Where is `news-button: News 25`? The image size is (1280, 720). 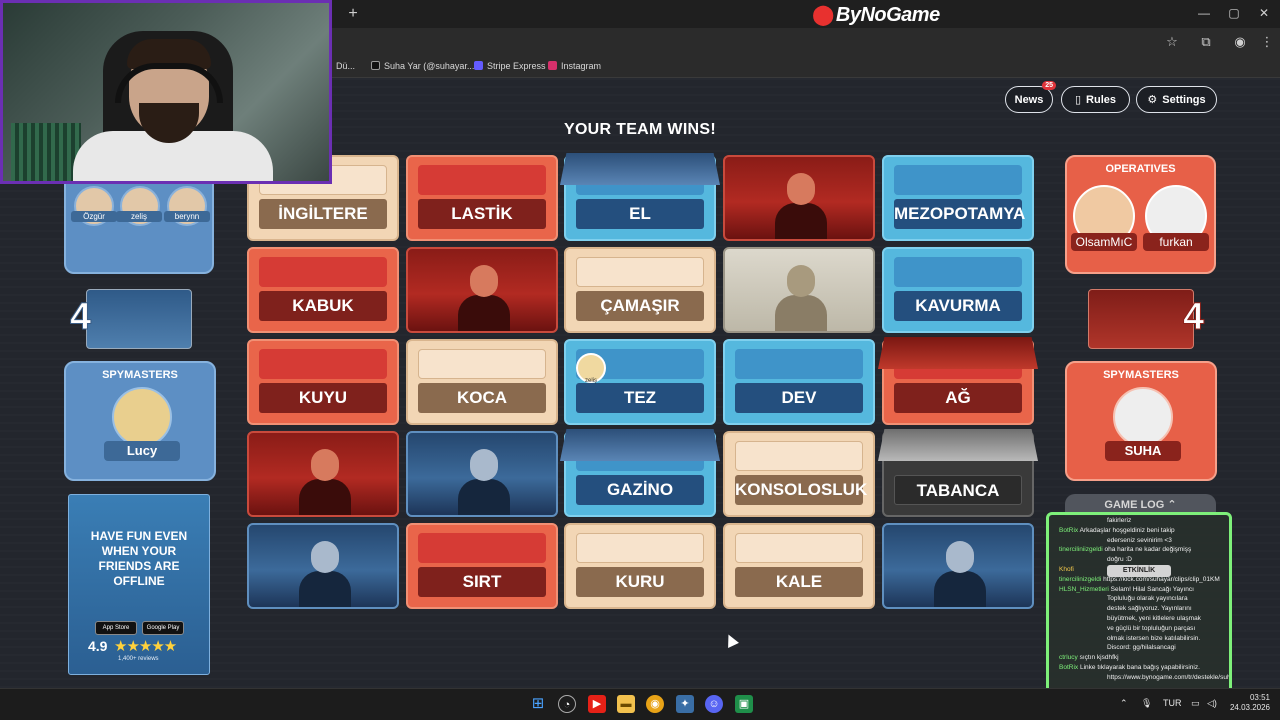 news-button: News 25 is located at coordinates (1030, 97).